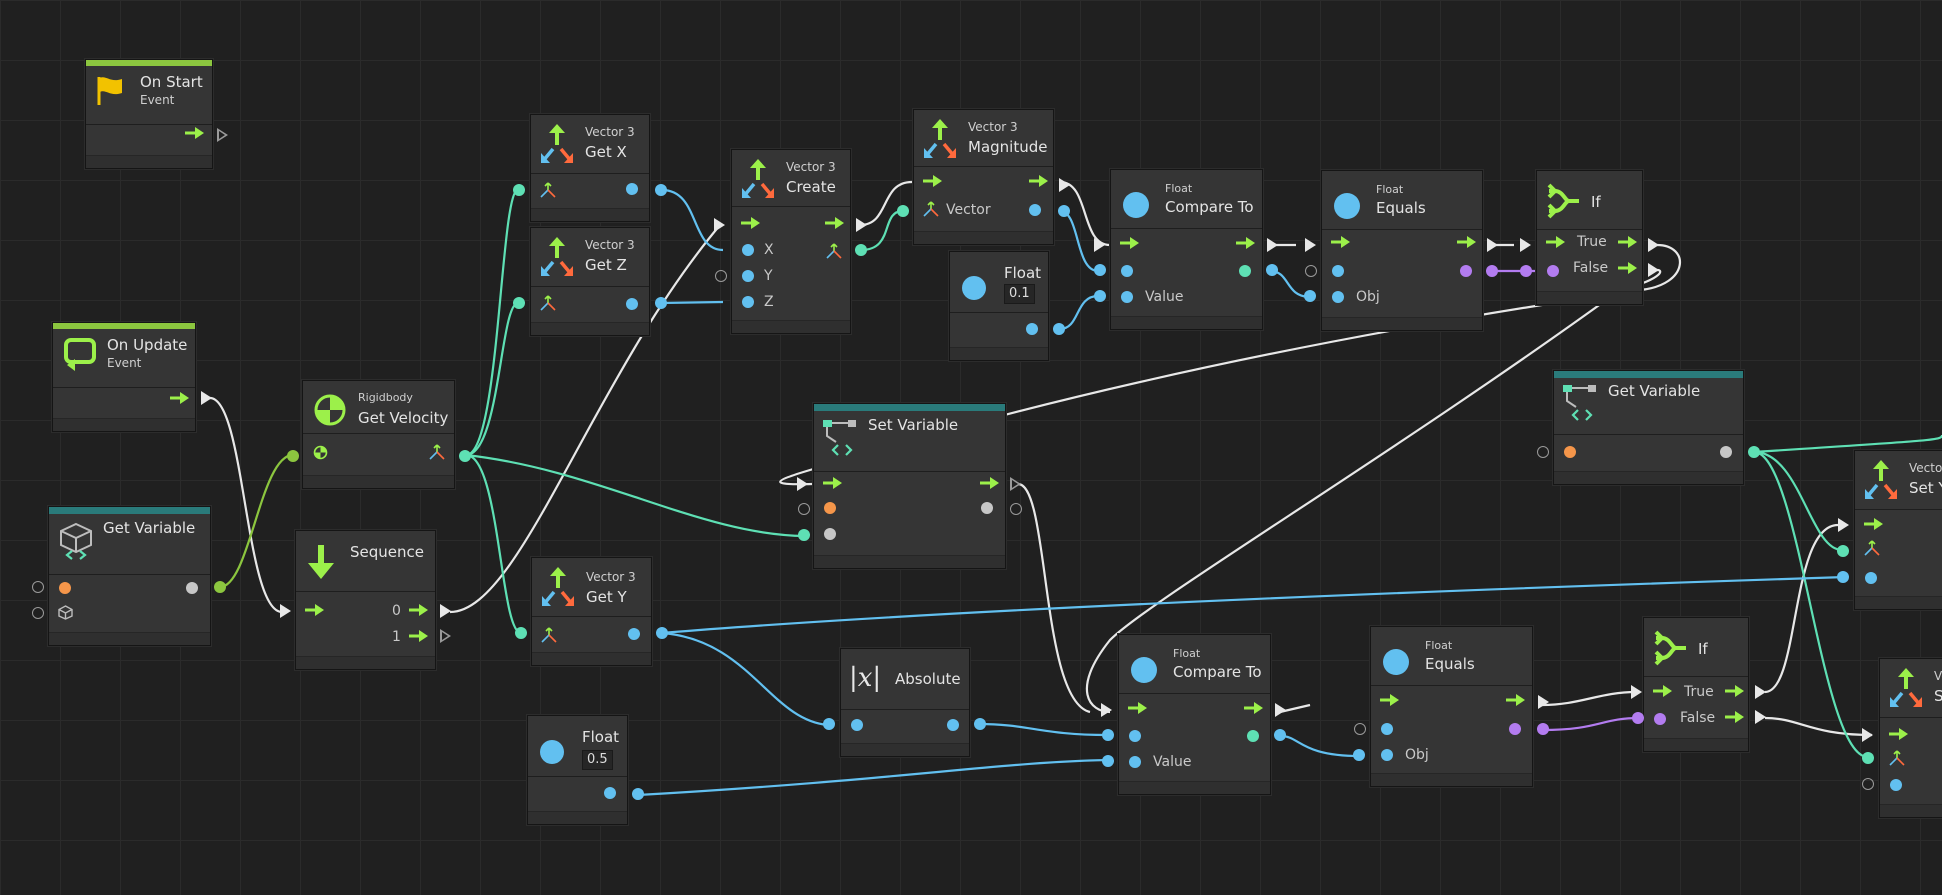 Image resolution: width=1942 pixels, height=895 pixels. I want to click on float-value-field: 0.1, so click(1019, 294).